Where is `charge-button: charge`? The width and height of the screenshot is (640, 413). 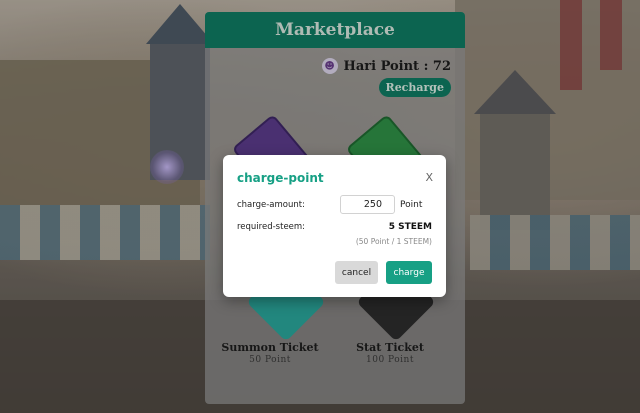 charge-button: charge is located at coordinates (409, 272).